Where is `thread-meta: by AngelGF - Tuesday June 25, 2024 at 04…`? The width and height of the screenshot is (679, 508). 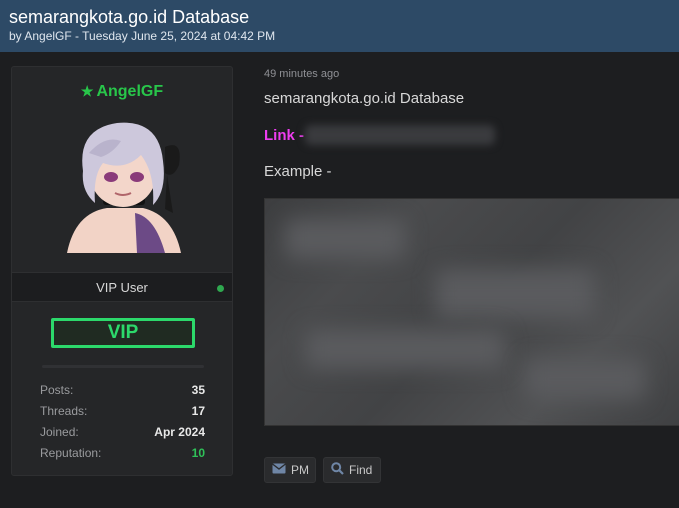 thread-meta: by AngelGF - Tuesday June 25, 2024 at 04… is located at coordinates (142, 36).